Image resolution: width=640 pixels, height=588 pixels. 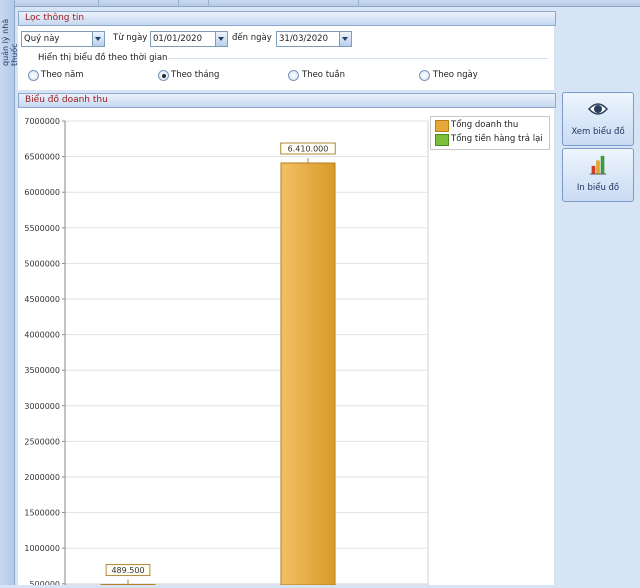 What do you see at coordinates (442, 140) in the screenshot?
I see `legend-swatch-returns` at bounding box center [442, 140].